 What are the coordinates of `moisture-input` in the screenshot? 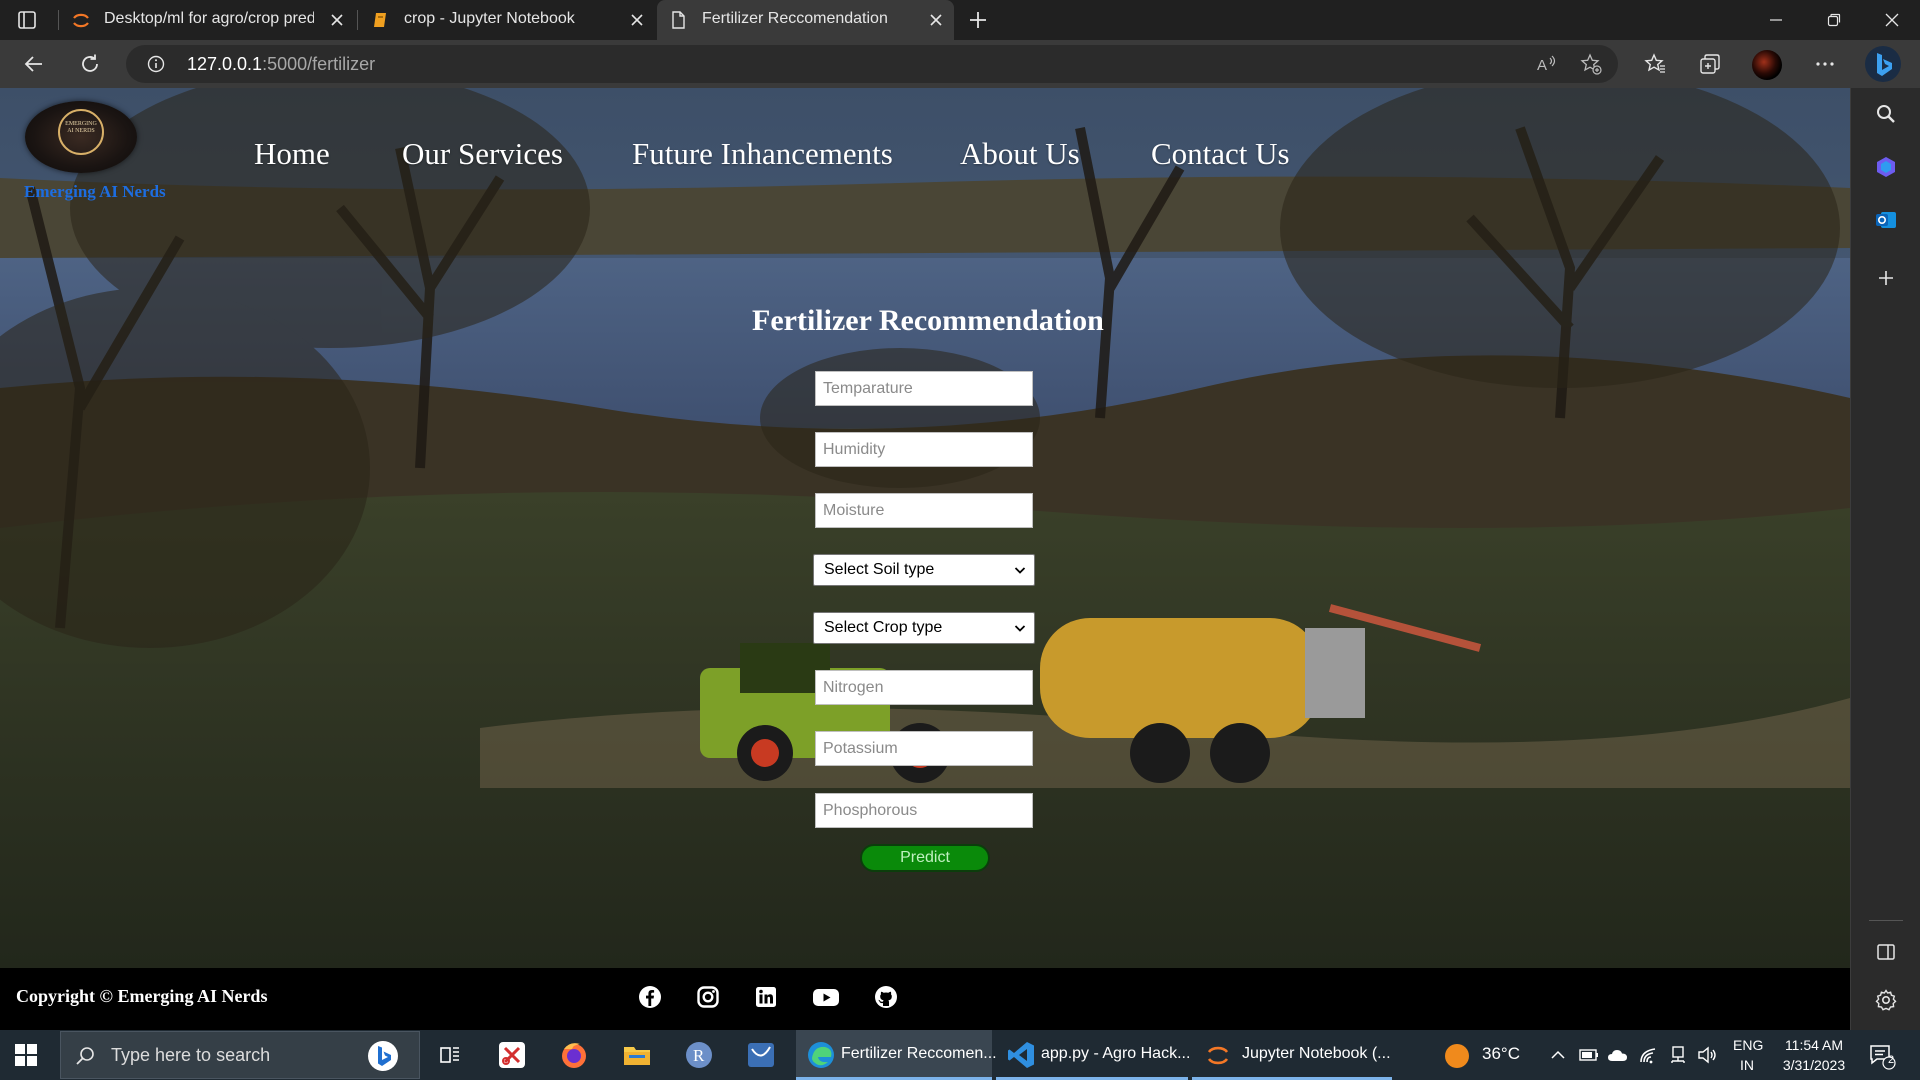 It's located at (924, 510).